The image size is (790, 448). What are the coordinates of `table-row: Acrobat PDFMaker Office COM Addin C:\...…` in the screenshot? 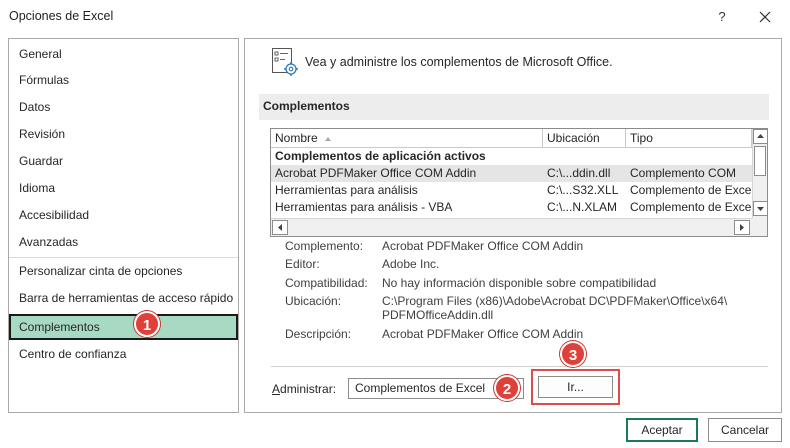 It's located at (512, 173).